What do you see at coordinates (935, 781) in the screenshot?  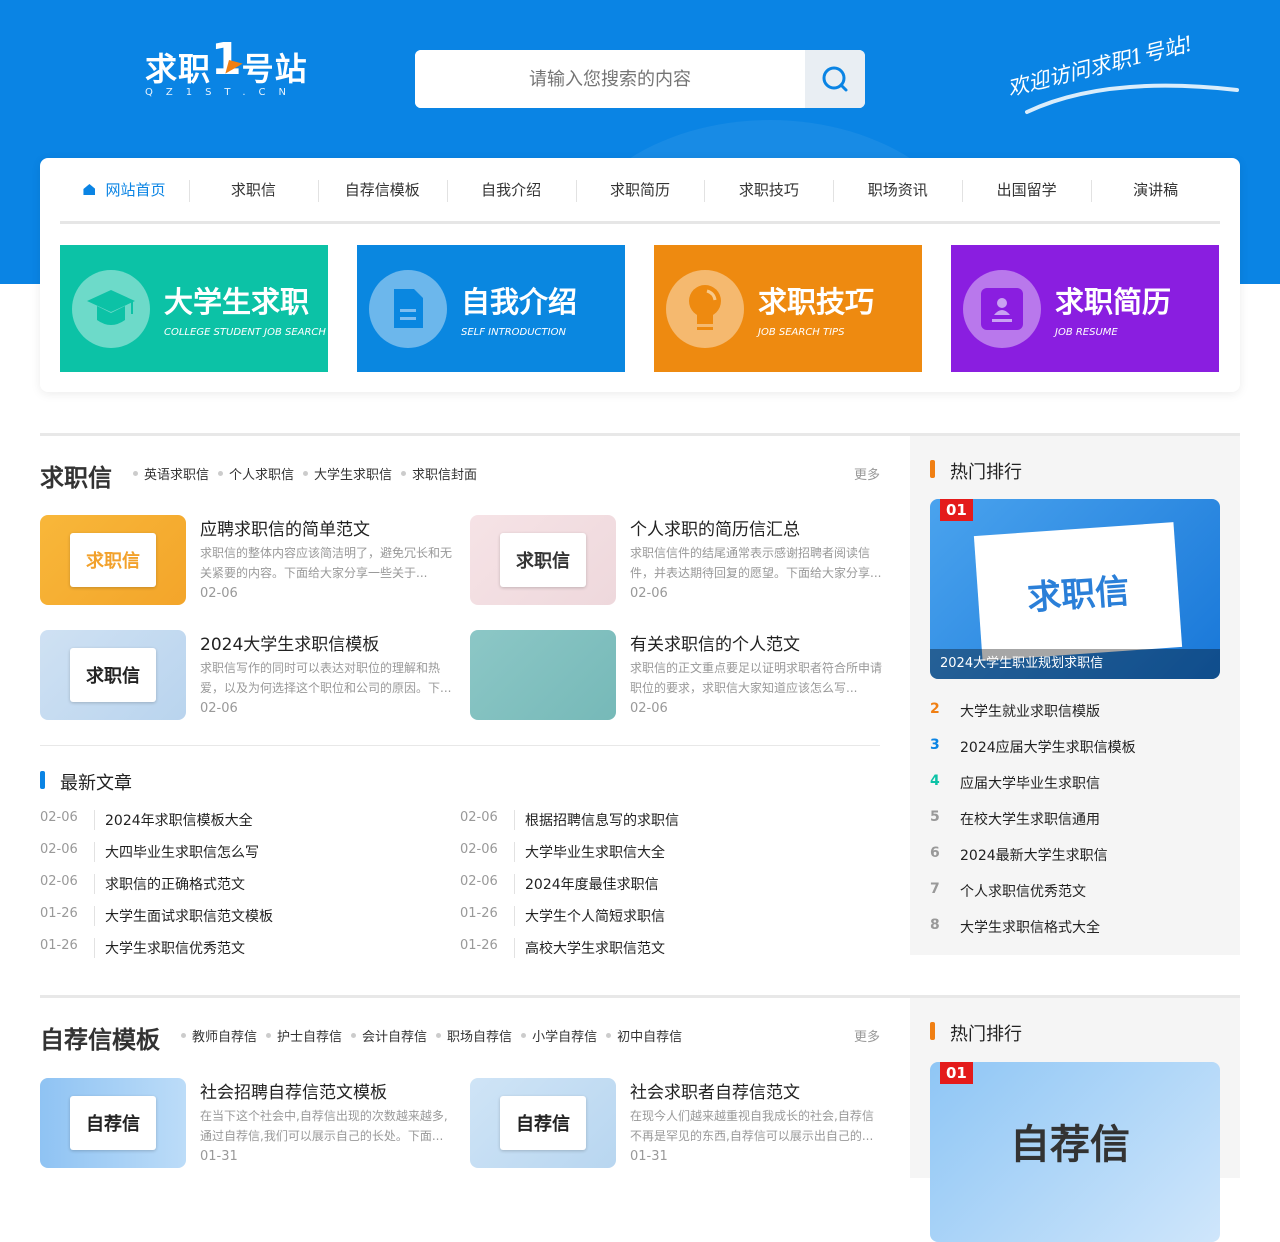 I see `rank-number: 4` at bounding box center [935, 781].